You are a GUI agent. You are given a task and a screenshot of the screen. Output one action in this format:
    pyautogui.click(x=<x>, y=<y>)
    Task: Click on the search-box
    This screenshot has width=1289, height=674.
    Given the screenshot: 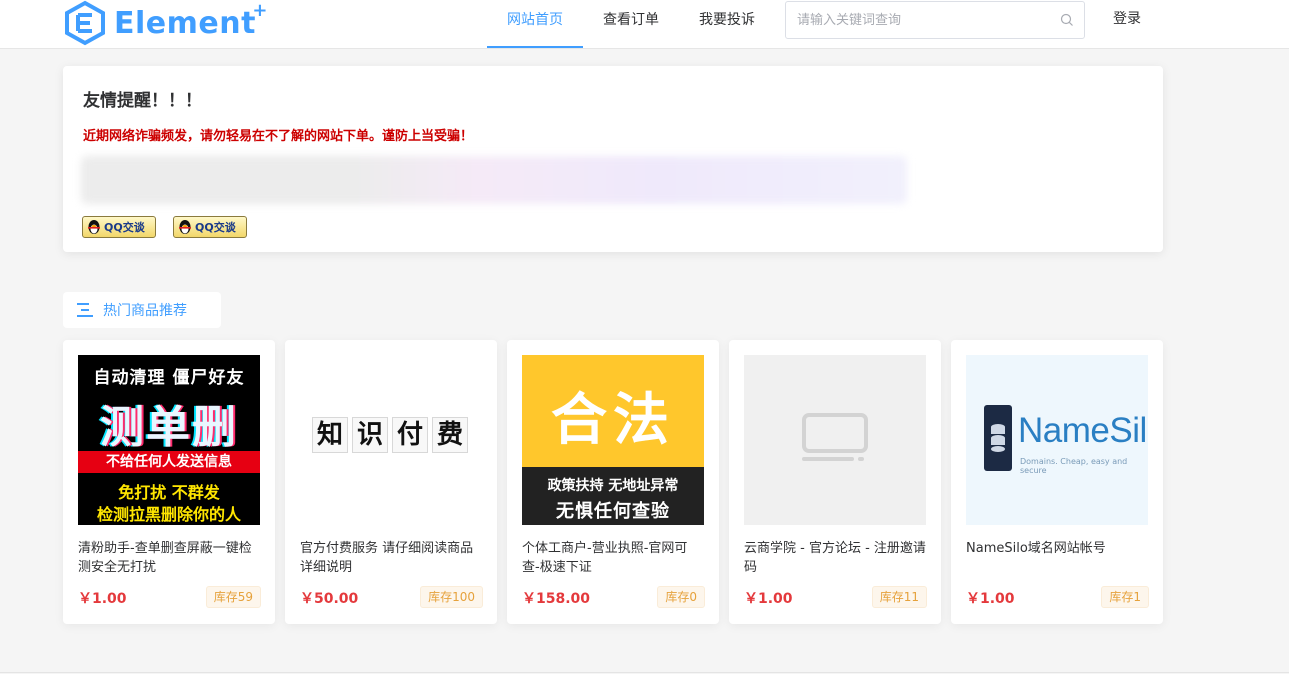 What is the action you would take?
    pyautogui.click(x=935, y=20)
    